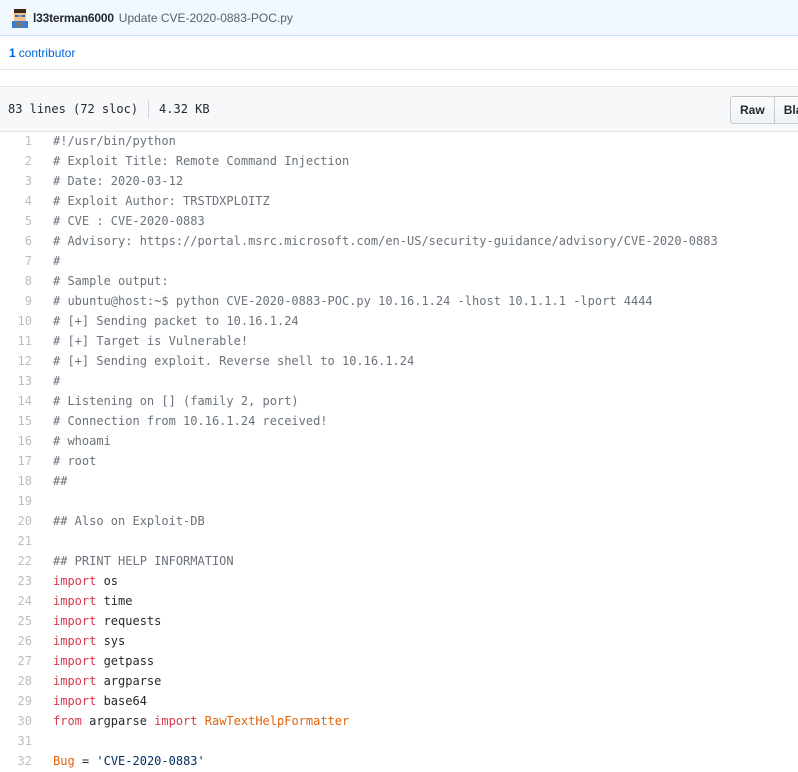 The height and width of the screenshot is (772, 798). Describe the element at coordinates (399, 201) in the screenshot. I see `code-line: 4 # Exploit Author: TRSTDXPLOITZ` at that location.